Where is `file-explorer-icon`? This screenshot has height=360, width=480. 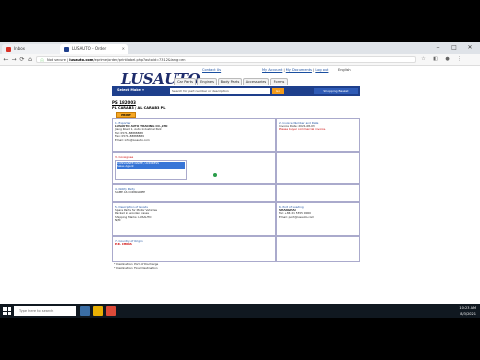 file-explorer-icon is located at coordinates (98, 311).